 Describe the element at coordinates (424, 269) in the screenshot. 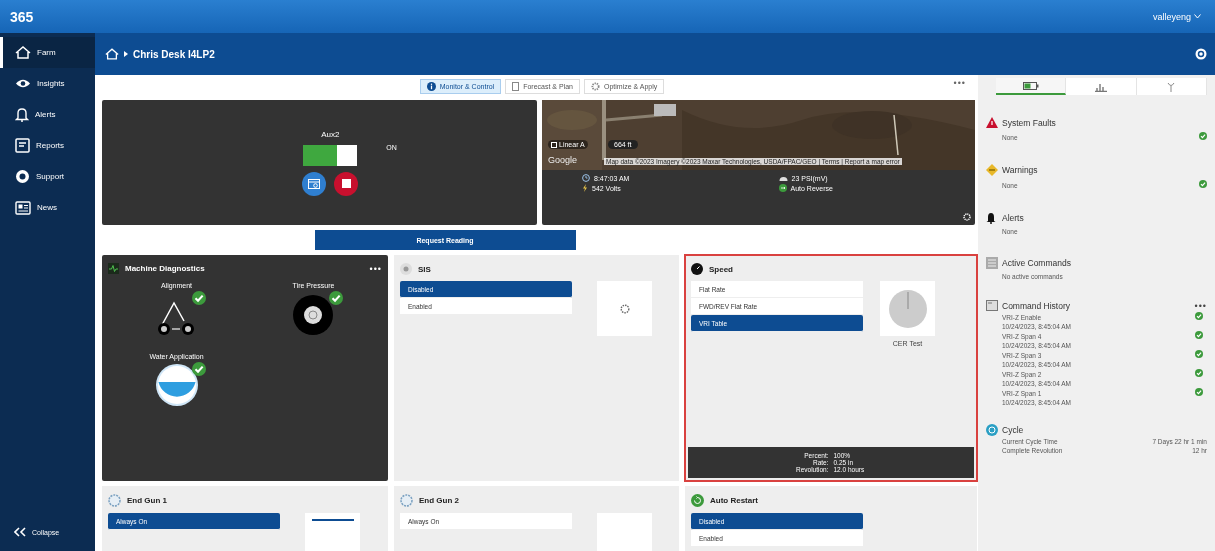

I see `card-title: SIS` at that location.